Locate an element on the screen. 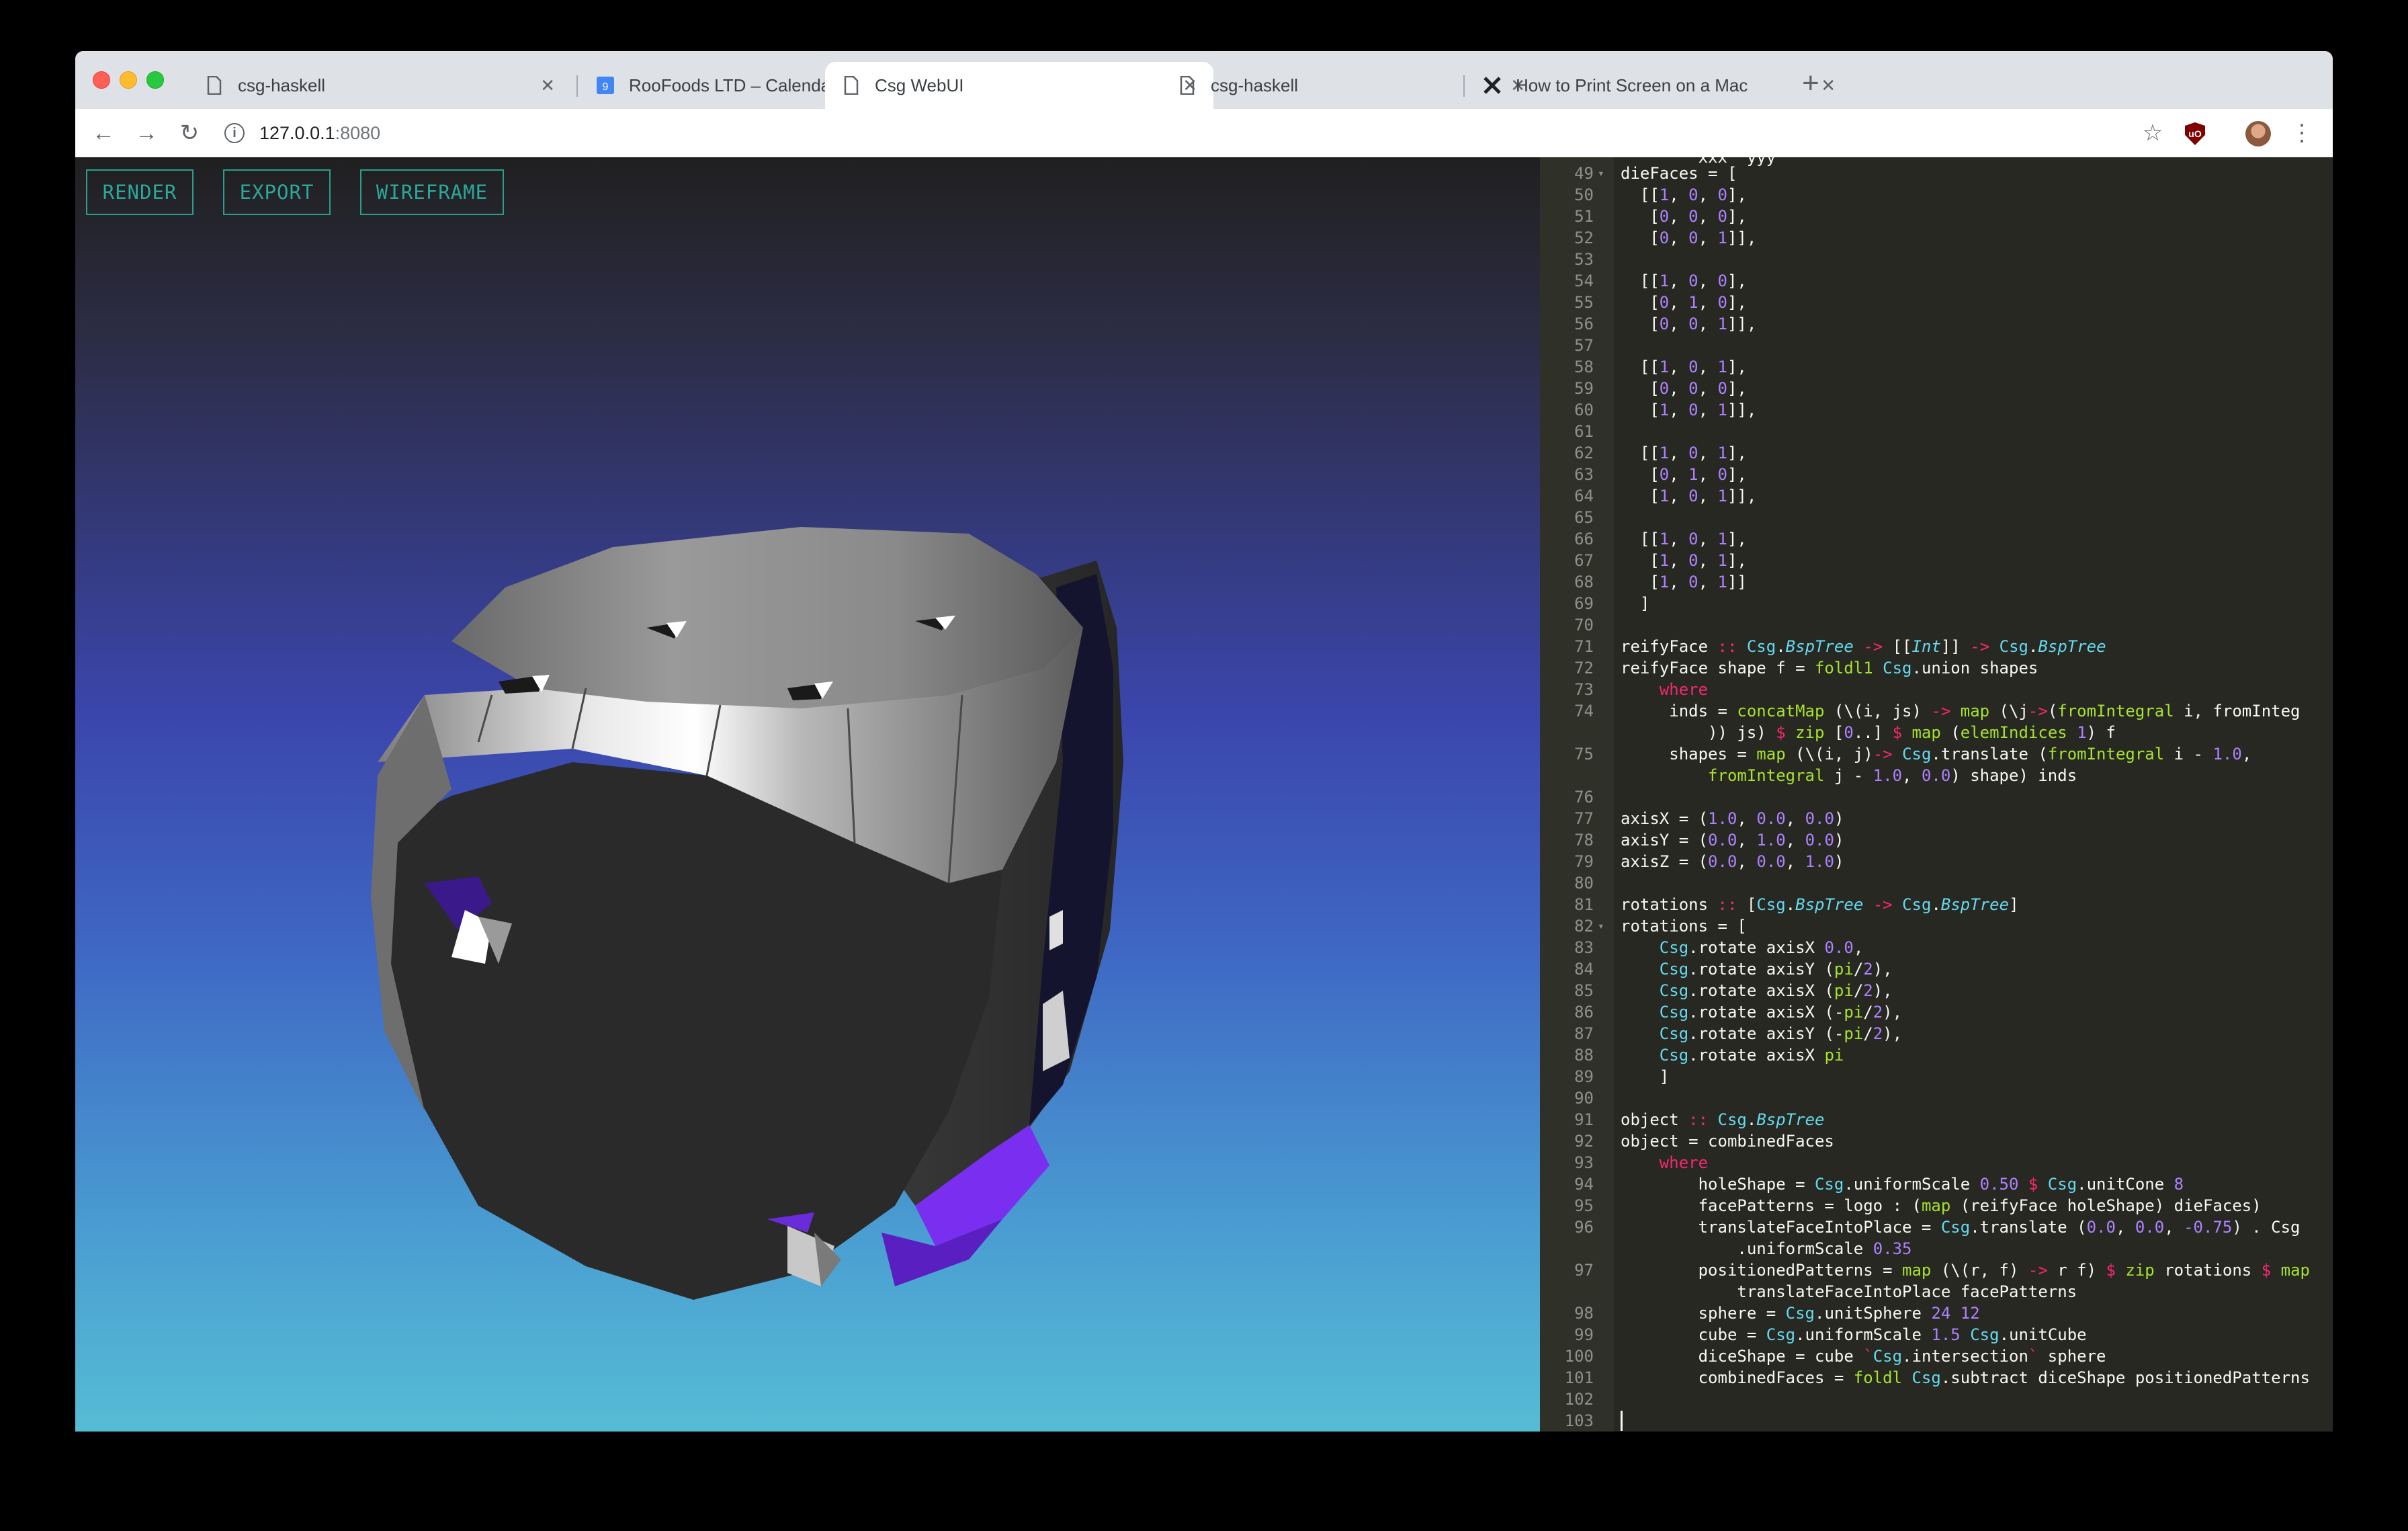 Image resolution: width=2408 pixels, height=1531 pixels. line-number: 70 is located at coordinates (1584, 625).